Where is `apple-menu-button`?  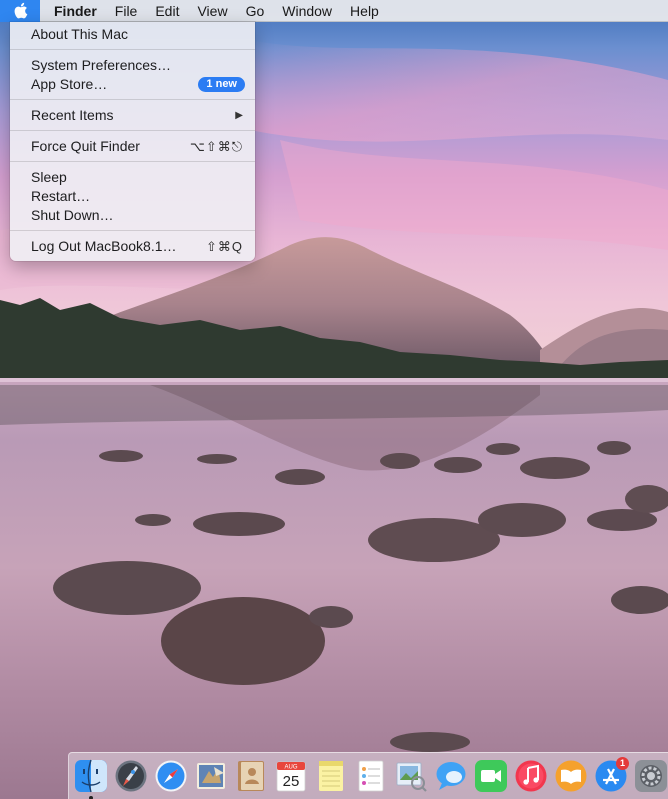 apple-menu-button is located at coordinates (20, 11).